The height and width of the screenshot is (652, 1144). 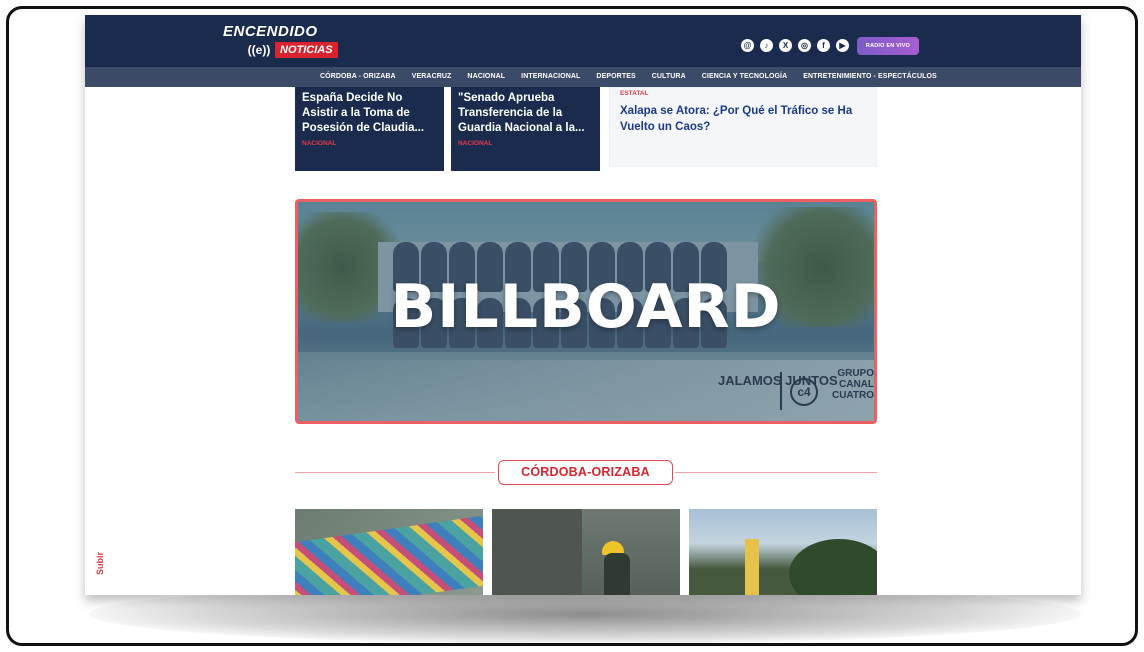 What do you see at coordinates (395, 472) in the screenshot?
I see `section-divider-left` at bounding box center [395, 472].